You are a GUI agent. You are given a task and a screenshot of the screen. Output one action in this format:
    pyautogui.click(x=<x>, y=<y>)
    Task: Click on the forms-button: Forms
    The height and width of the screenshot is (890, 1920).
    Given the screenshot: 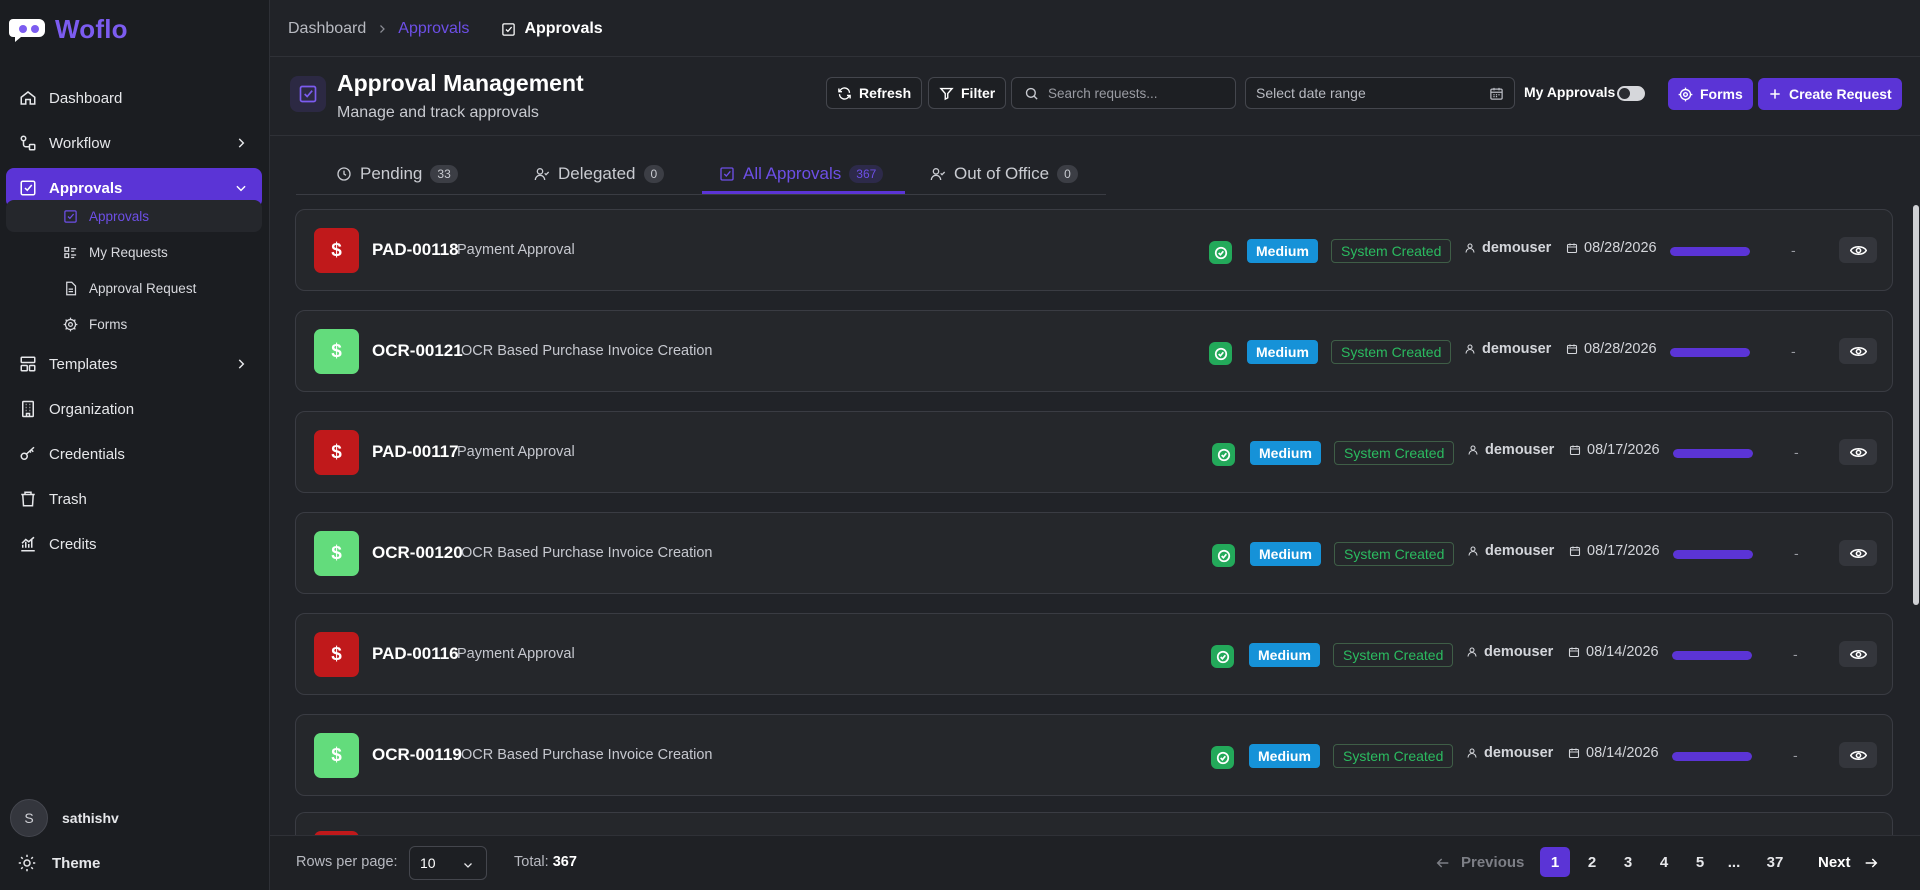 What is the action you would take?
    pyautogui.click(x=1710, y=94)
    